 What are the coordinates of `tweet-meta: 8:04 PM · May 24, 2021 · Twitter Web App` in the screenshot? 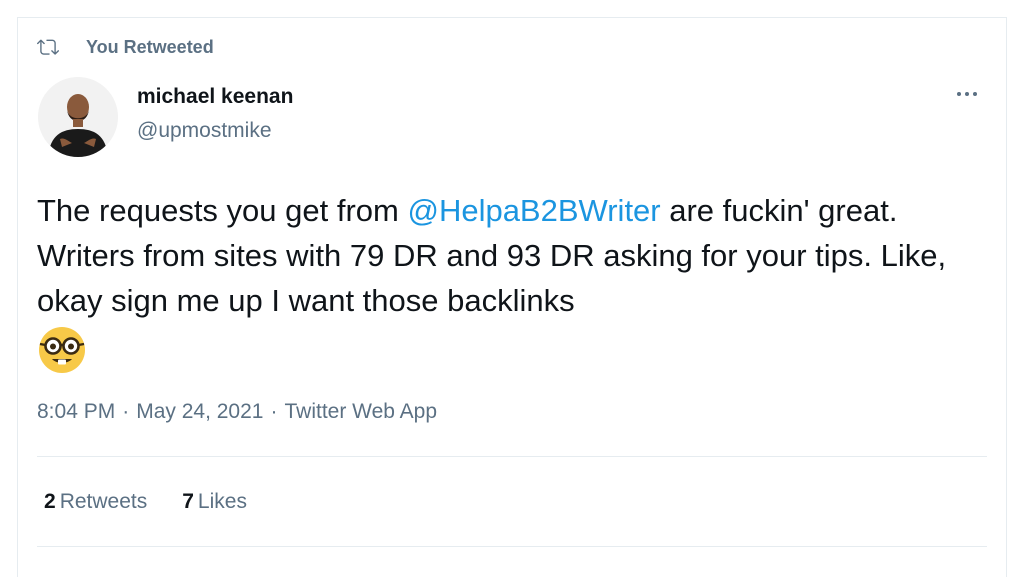 It's located at (237, 412).